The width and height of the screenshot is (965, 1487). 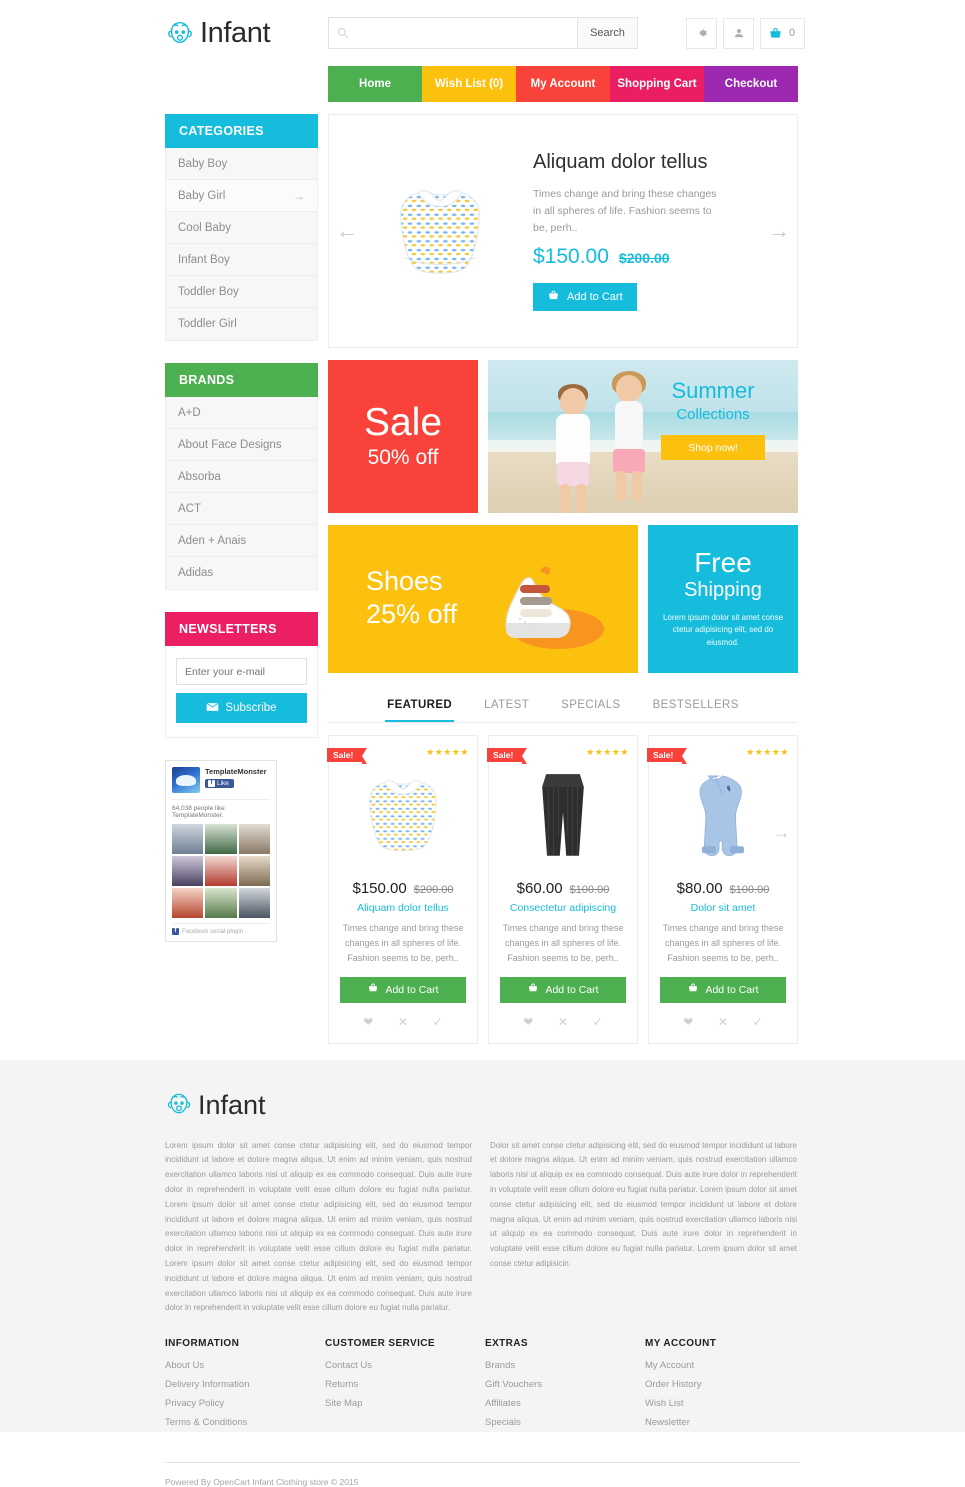 What do you see at coordinates (347, 231) in the screenshot?
I see `carousel-prev-arrow: ←` at bounding box center [347, 231].